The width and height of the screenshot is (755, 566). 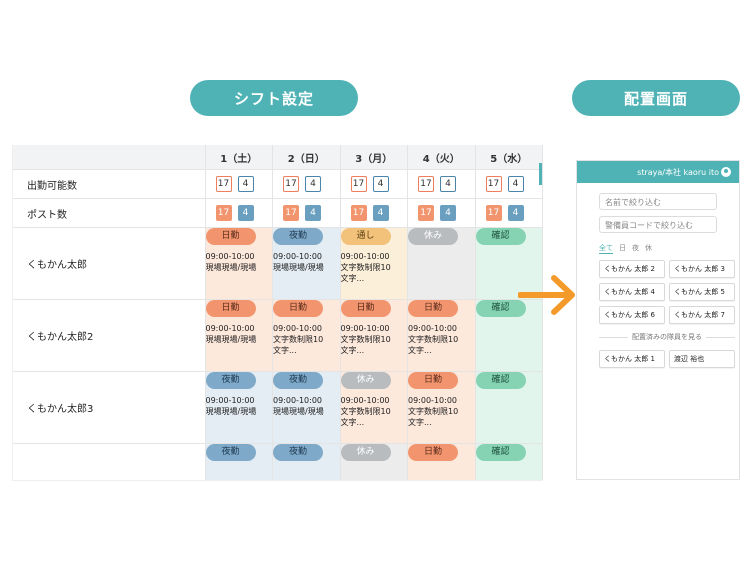 What do you see at coordinates (441, 157) in the screenshot?
I see `day-header: 4（火）` at bounding box center [441, 157].